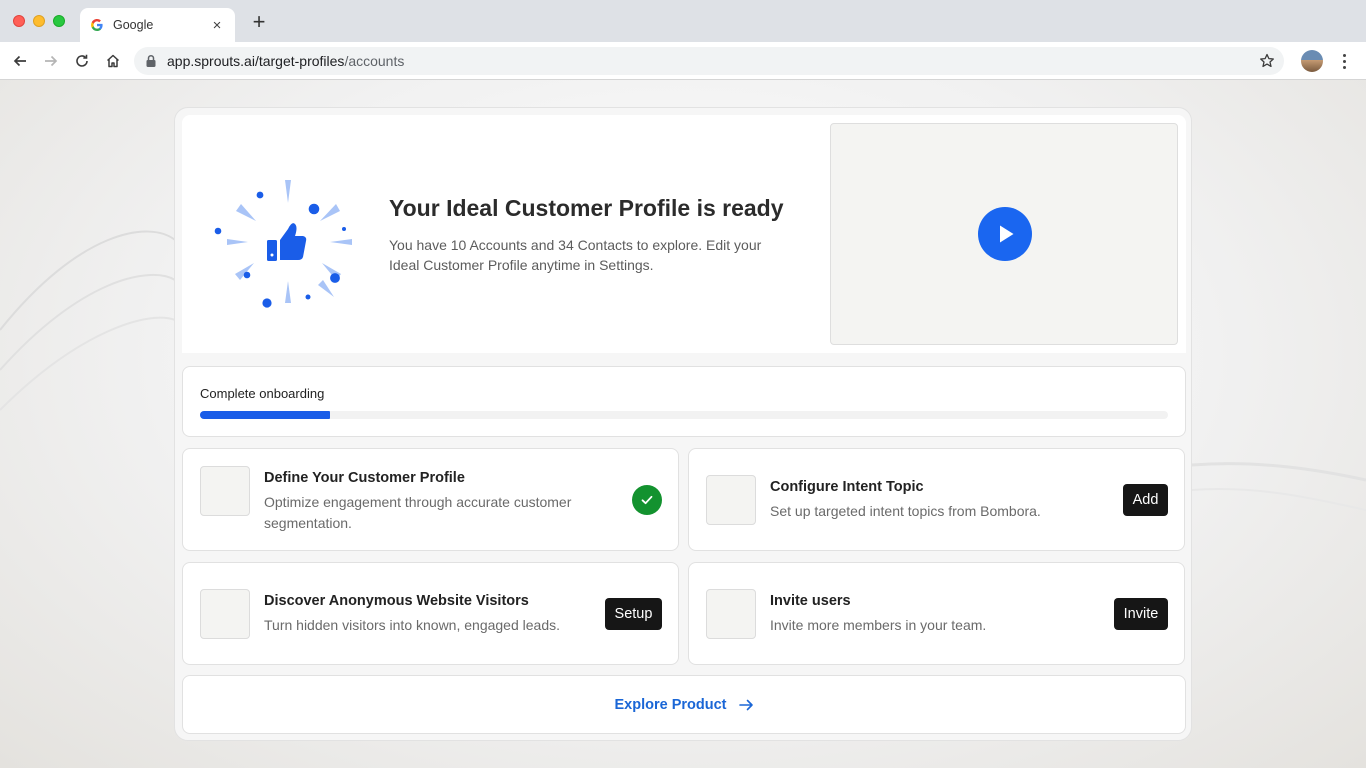 This screenshot has width=1366, height=768. What do you see at coordinates (684, 415) in the screenshot?
I see `progress-bar` at bounding box center [684, 415].